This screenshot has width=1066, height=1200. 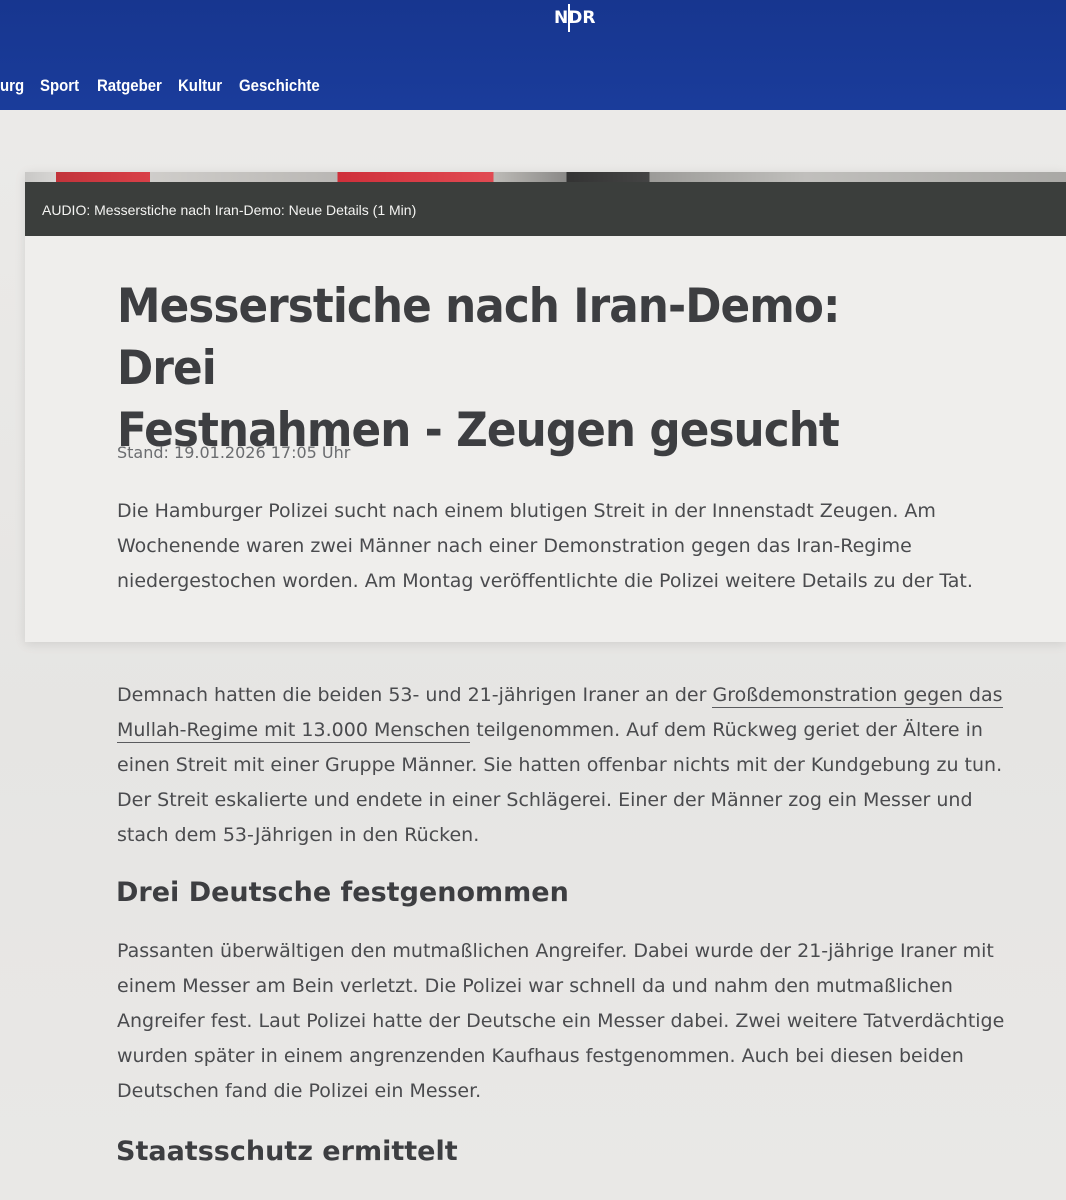 I want to click on logo-divider, so click(x=569, y=18).